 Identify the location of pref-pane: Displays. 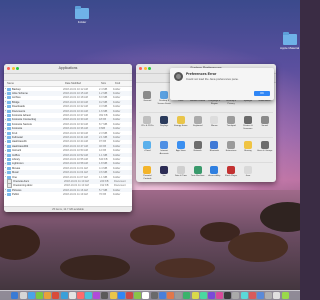
(164, 126).